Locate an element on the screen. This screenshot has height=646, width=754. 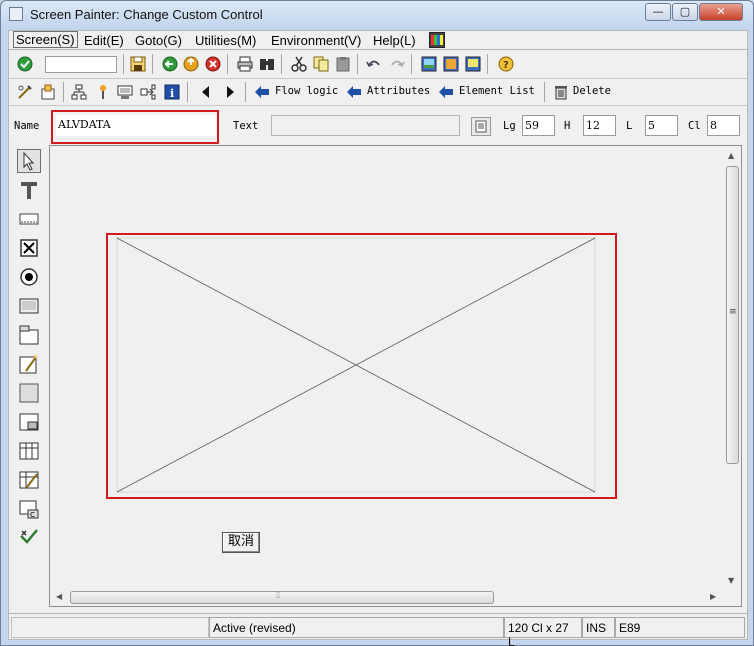
text-field-tool is located at coordinates (29, 190).